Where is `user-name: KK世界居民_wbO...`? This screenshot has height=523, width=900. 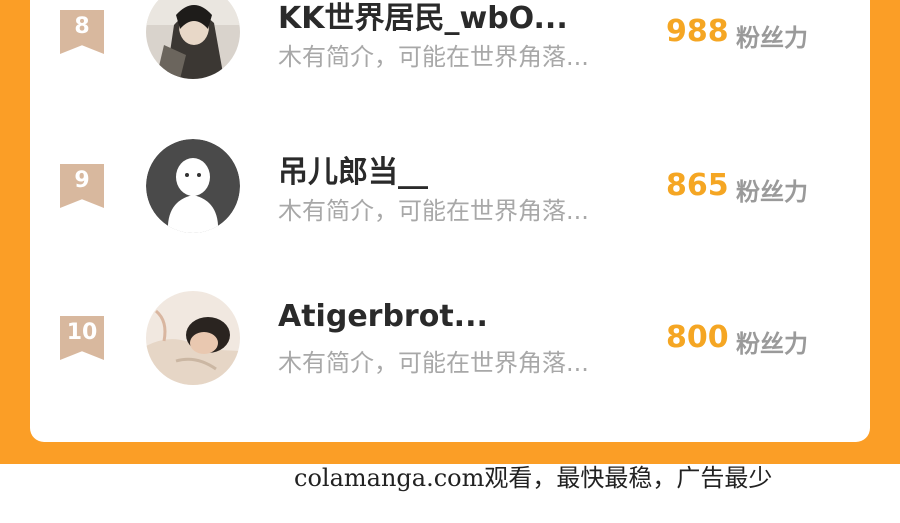 user-name: KK世界居民_wbO... is located at coordinates (423, 18).